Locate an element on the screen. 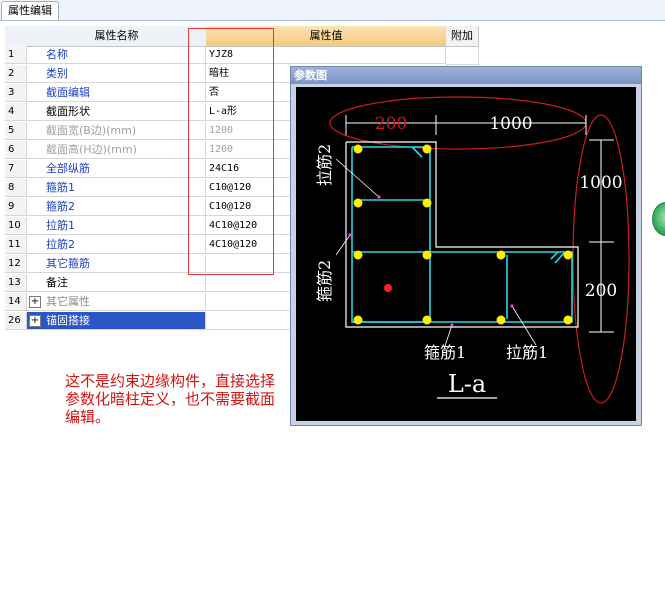 The image size is (665, 615). property-name: 箍筋1 is located at coordinates (116, 188).